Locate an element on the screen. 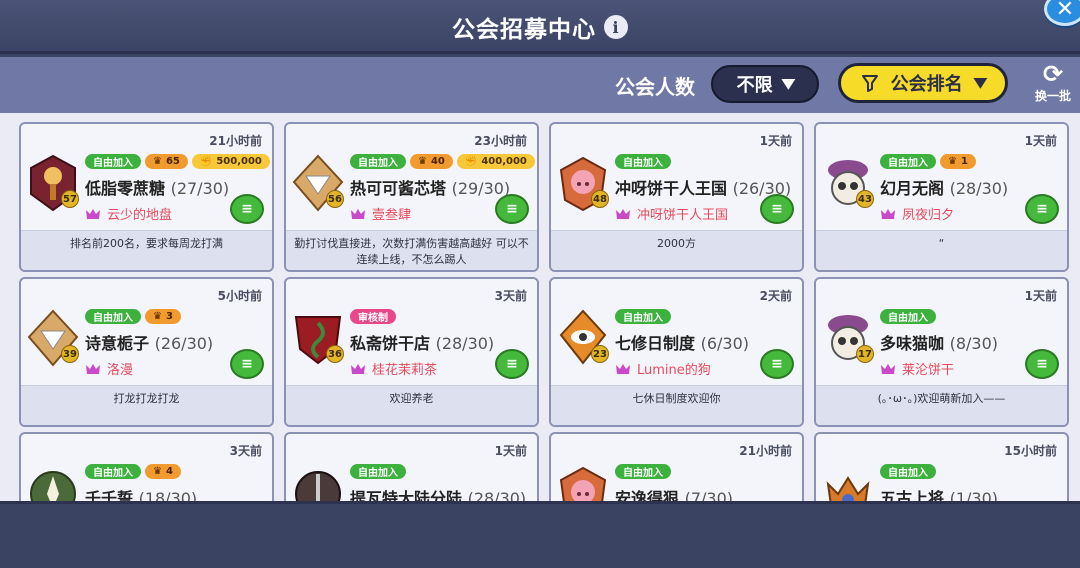 The width and height of the screenshot is (1080, 568). guild-name: 提瓦特大陆分陆 (28/30) is located at coordinates (438, 493).